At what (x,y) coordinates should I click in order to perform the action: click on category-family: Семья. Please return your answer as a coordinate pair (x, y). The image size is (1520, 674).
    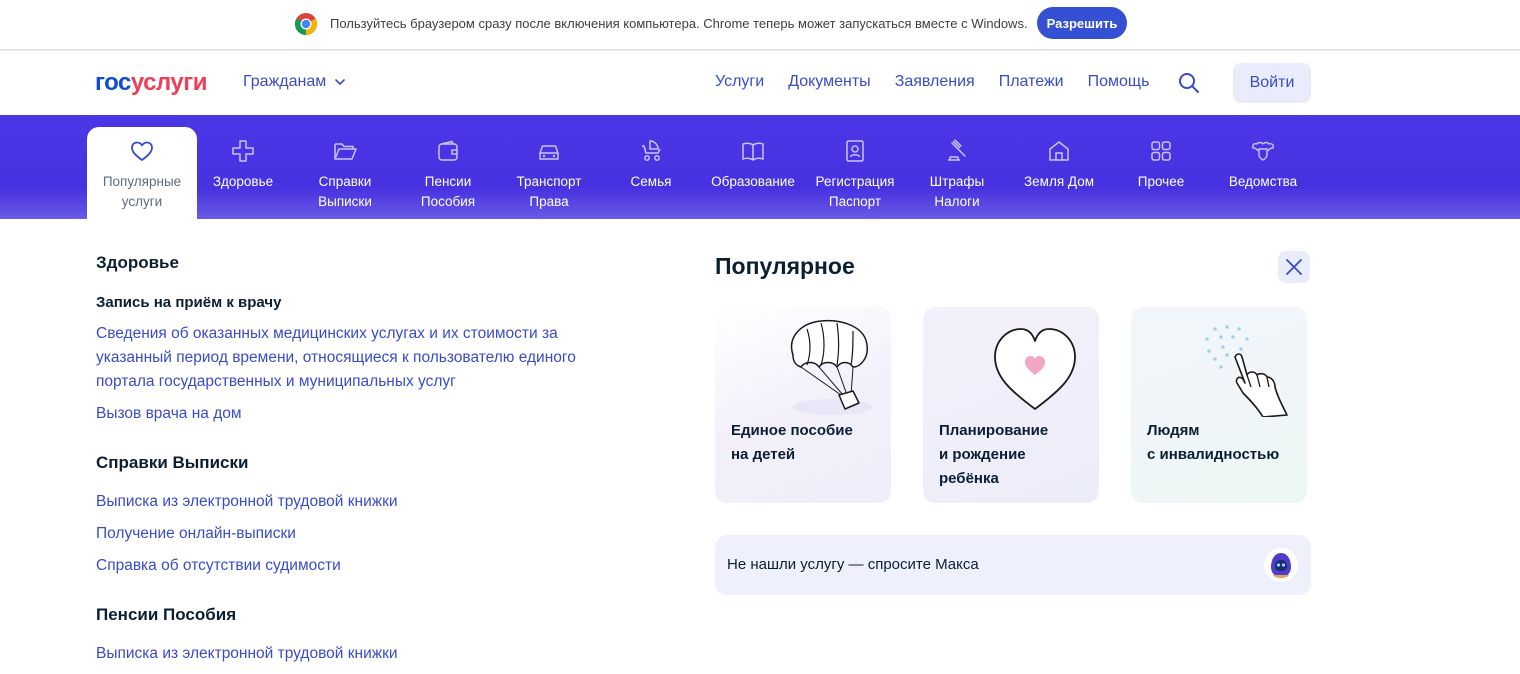
    Looking at the image, I should click on (651, 173).